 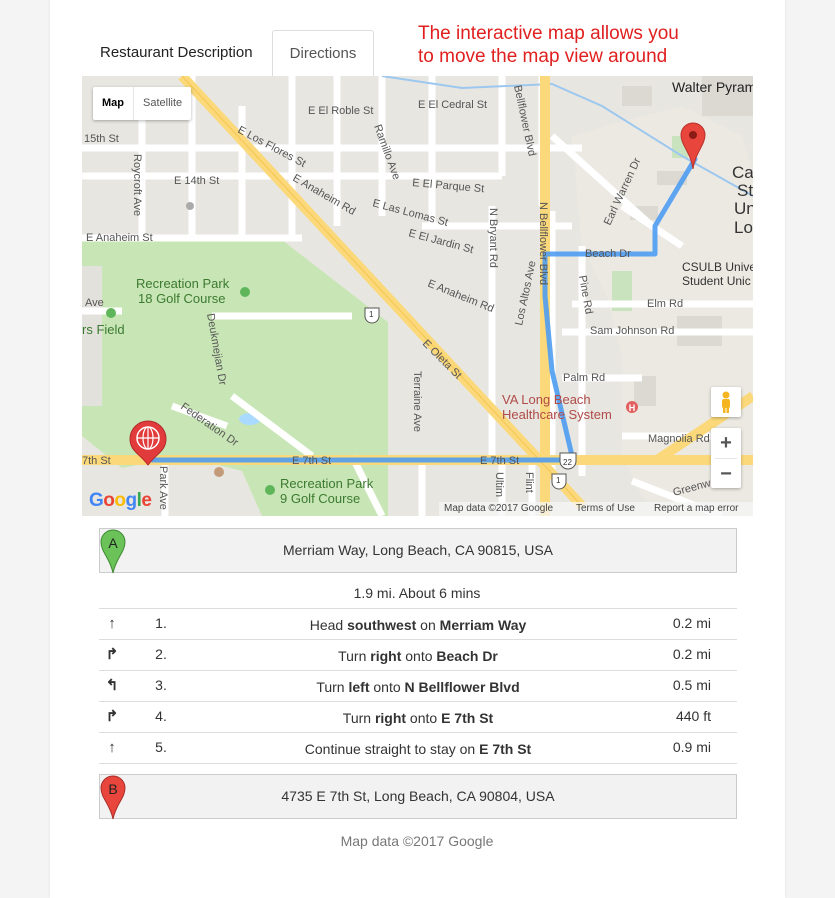 I want to click on terms-of-use-link: Terms of Use, so click(x=605, y=509).